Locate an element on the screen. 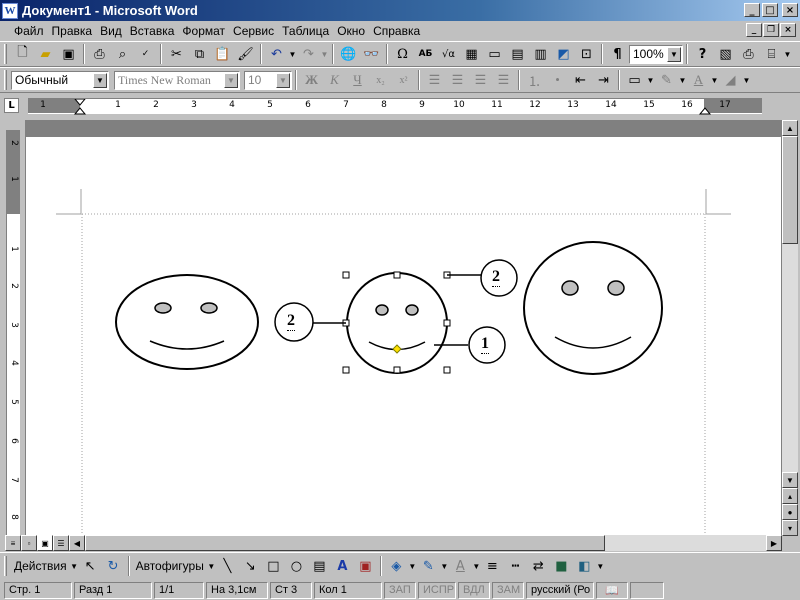 Image resolution: width=800 pixels, height=600 pixels. drawing-icon: ◩ is located at coordinates (563, 54).